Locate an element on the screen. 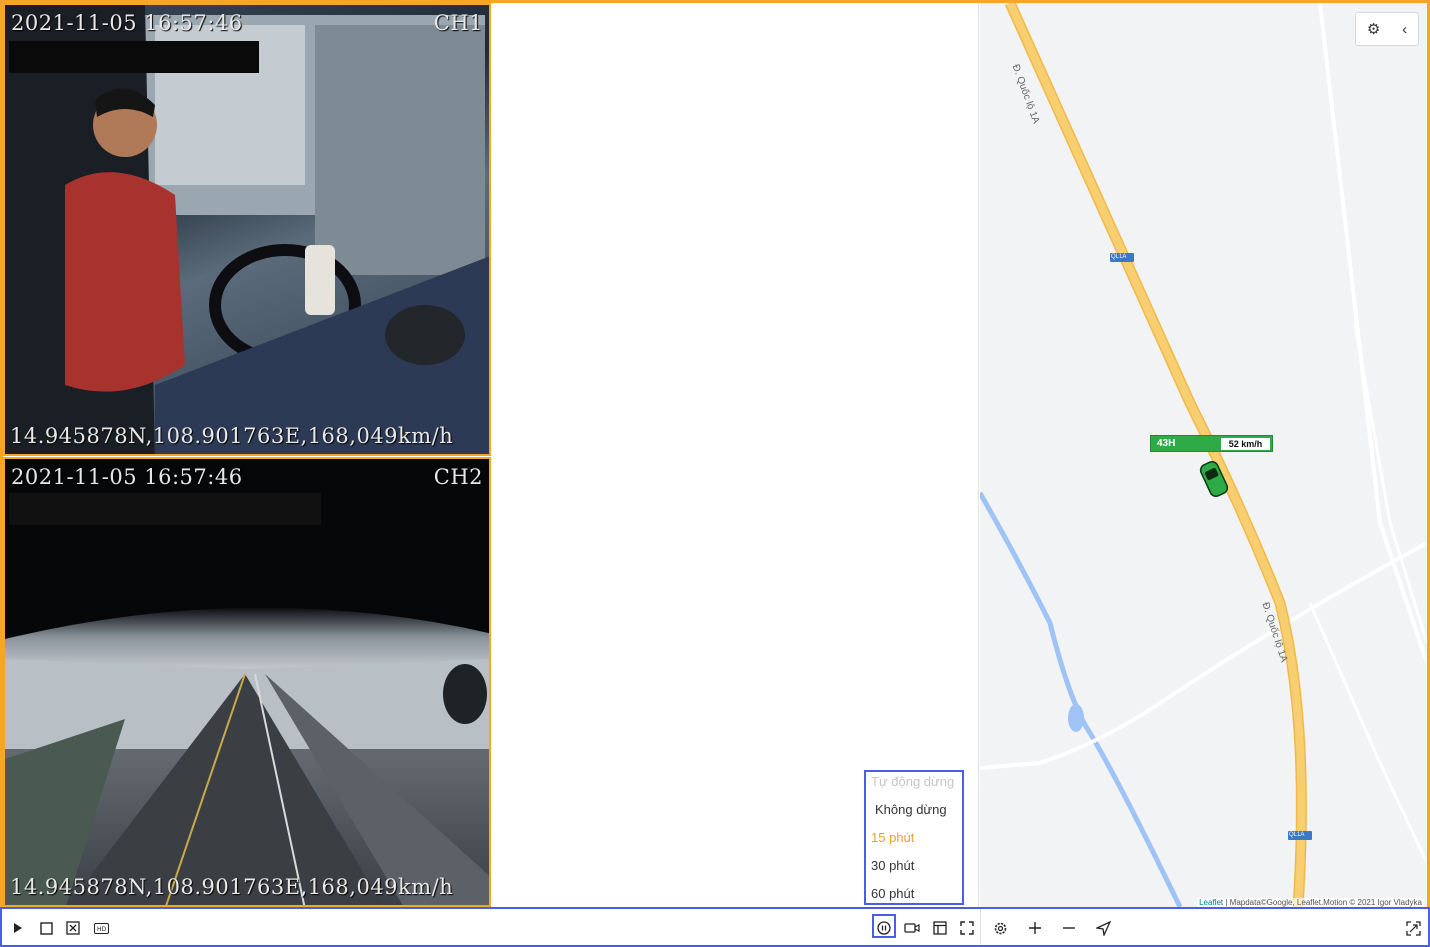  cam2-timestamp: 2021-11-05 16:57:46 is located at coordinates (127, 477).